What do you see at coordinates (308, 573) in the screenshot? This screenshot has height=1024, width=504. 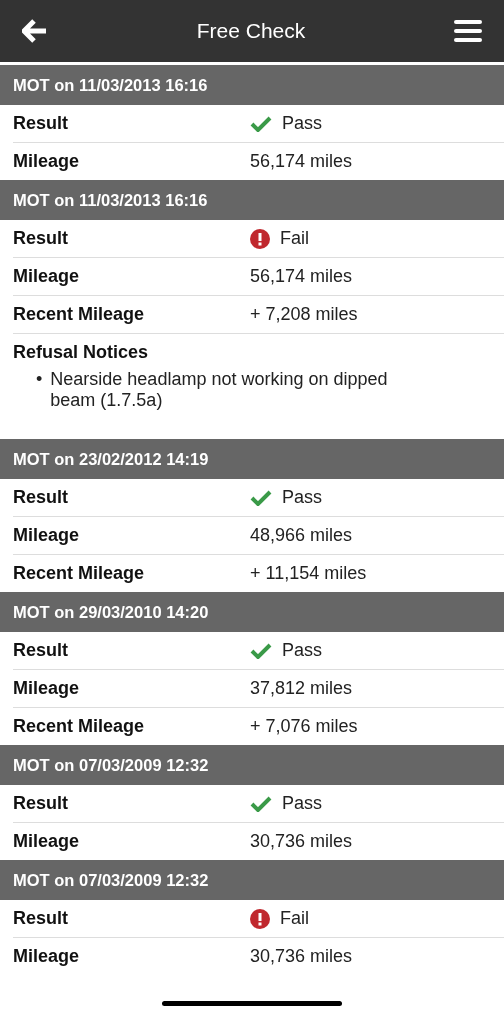 I see `row-value: + 11,154 miles` at bounding box center [308, 573].